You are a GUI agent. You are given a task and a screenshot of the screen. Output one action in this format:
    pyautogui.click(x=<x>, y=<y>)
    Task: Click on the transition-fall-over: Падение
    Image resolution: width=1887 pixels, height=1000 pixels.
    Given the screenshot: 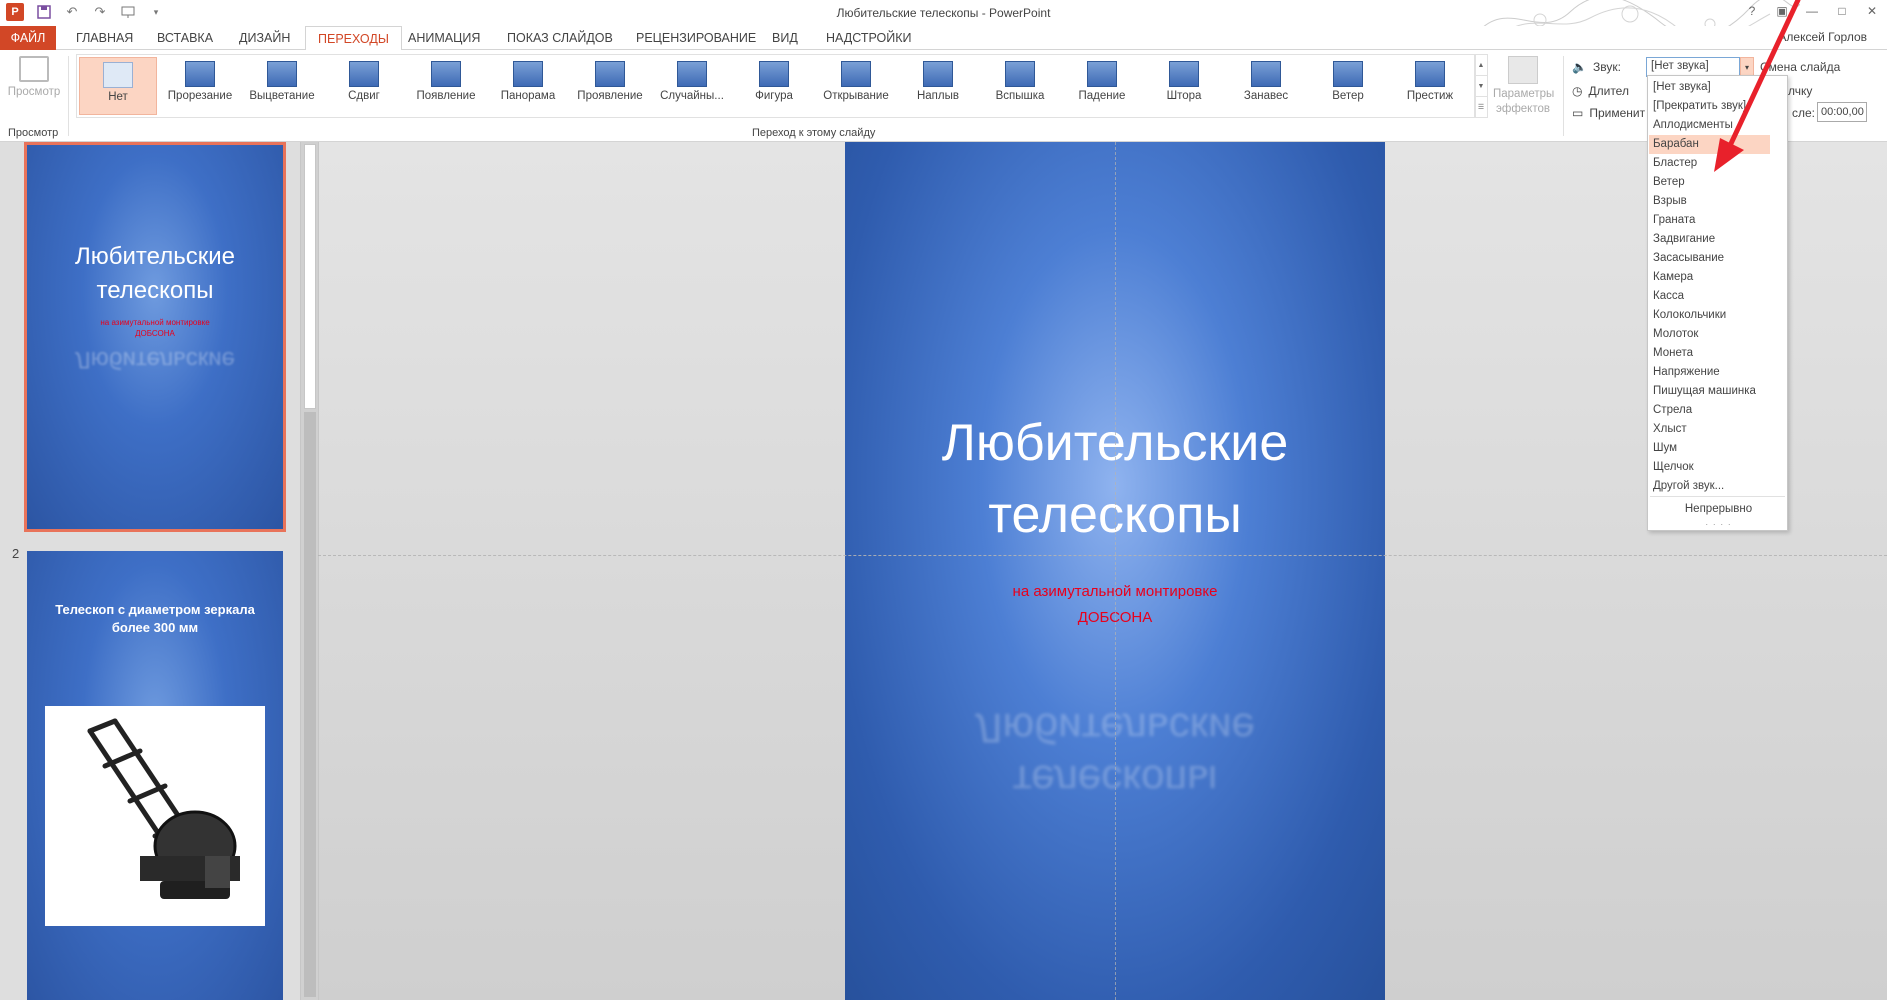 What is the action you would take?
    pyautogui.click(x=1102, y=86)
    